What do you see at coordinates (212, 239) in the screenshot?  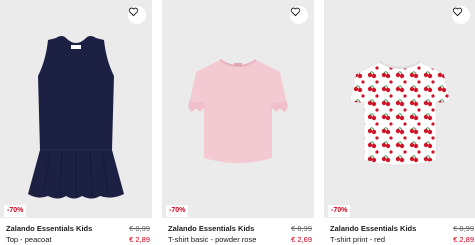 I see `product-name: T-shirt basic - powder rose` at bounding box center [212, 239].